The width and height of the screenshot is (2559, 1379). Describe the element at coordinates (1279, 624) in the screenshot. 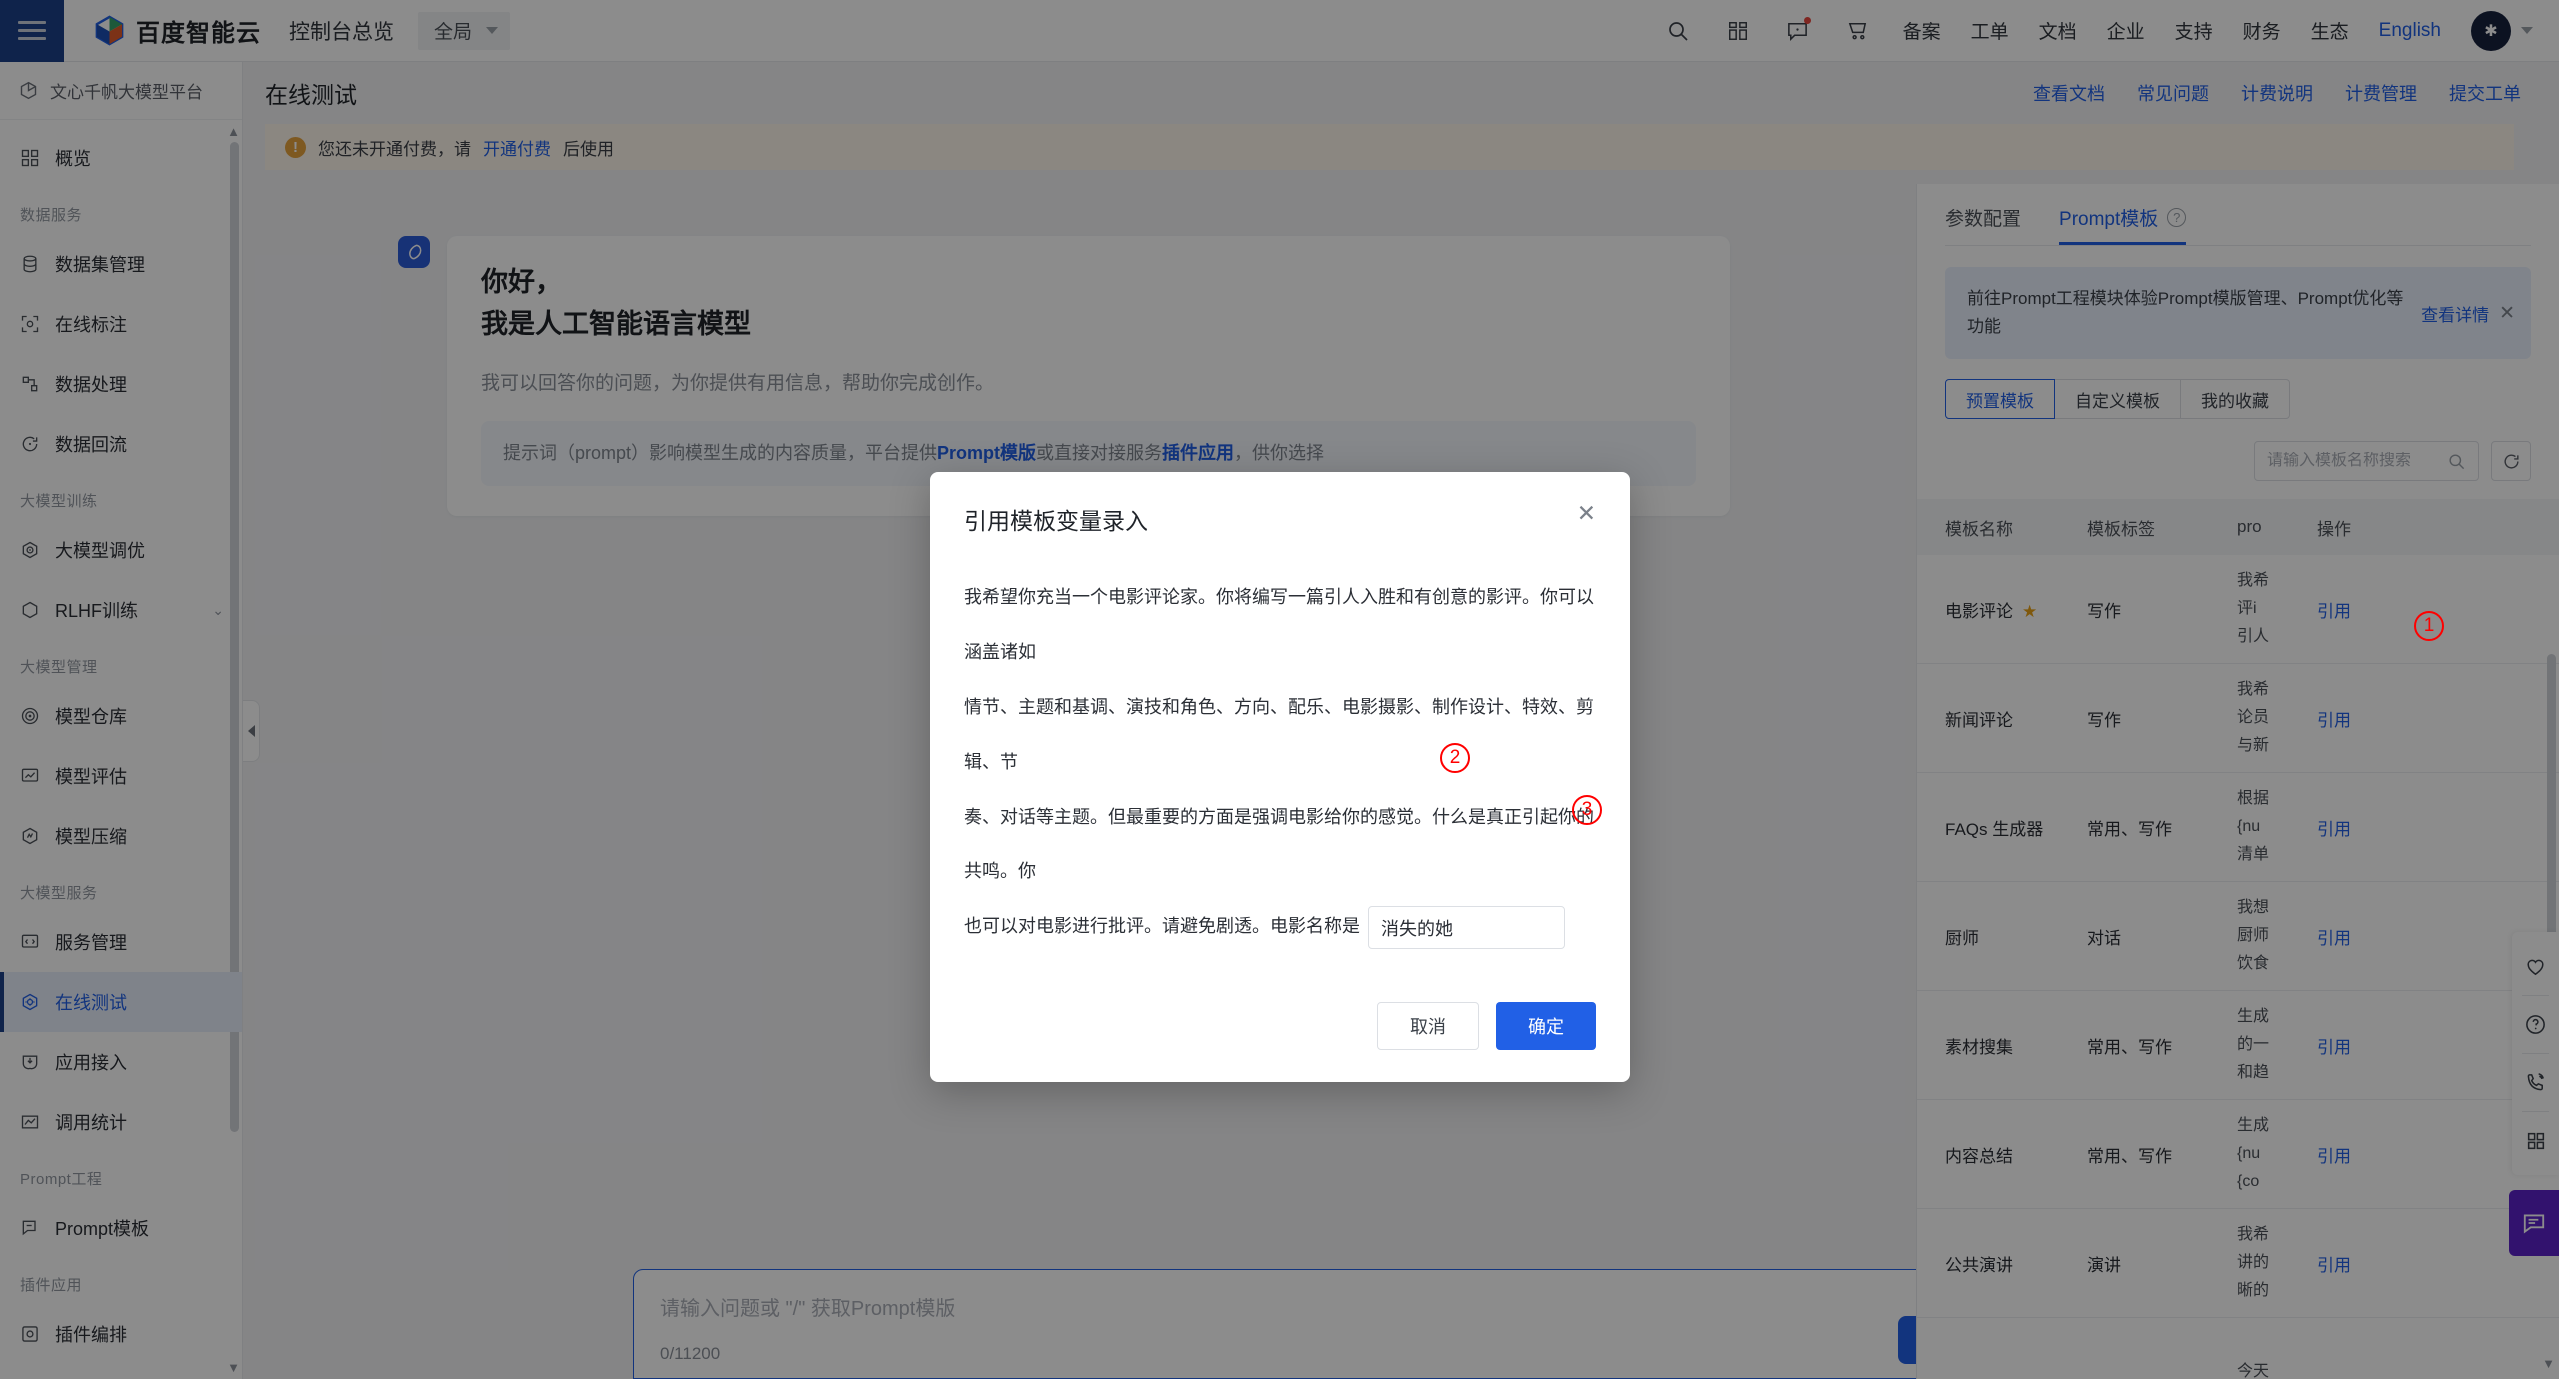

I see `dialog-paragraph-1: 我希望你充当一个电影评论家。你将编写一篇引人入胜和有创意的影评。你可以涵盖诸如` at that location.